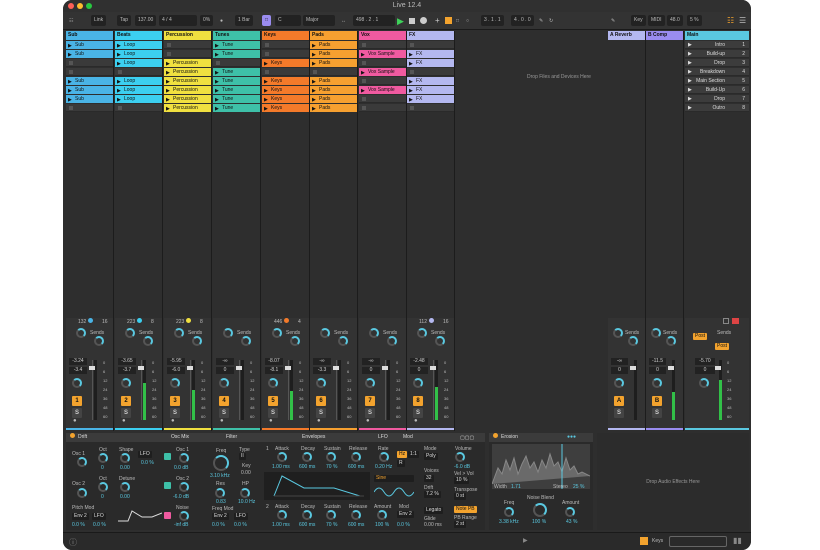  What do you see at coordinates (245, 493) in the screenshot?
I see `hp-knob` at bounding box center [245, 493].